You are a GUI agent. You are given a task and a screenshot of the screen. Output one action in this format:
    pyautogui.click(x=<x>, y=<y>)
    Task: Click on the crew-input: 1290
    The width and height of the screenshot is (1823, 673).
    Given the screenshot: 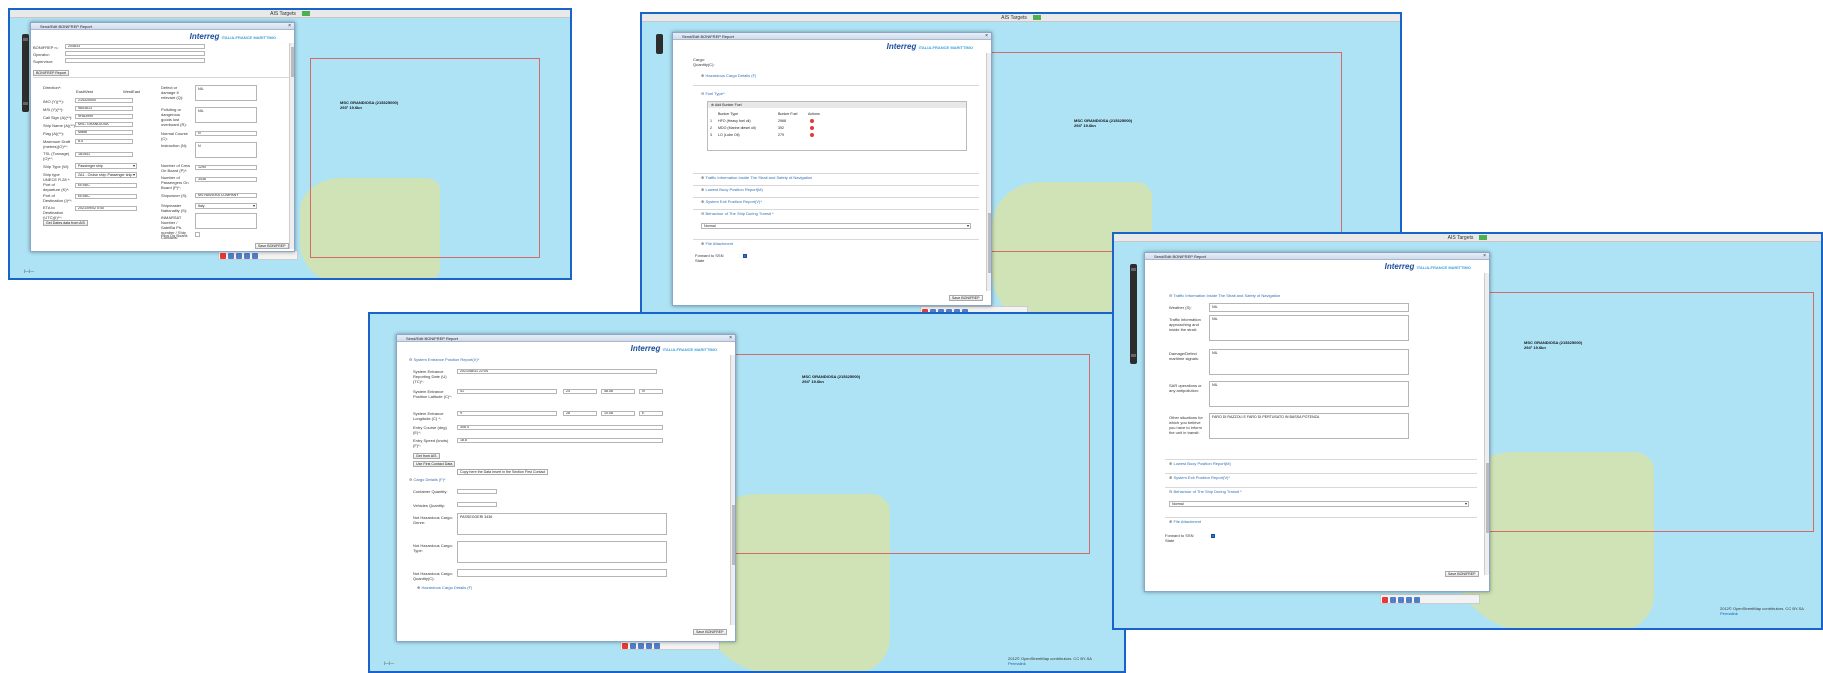 What is the action you would take?
    pyautogui.click(x=226, y=167)
    